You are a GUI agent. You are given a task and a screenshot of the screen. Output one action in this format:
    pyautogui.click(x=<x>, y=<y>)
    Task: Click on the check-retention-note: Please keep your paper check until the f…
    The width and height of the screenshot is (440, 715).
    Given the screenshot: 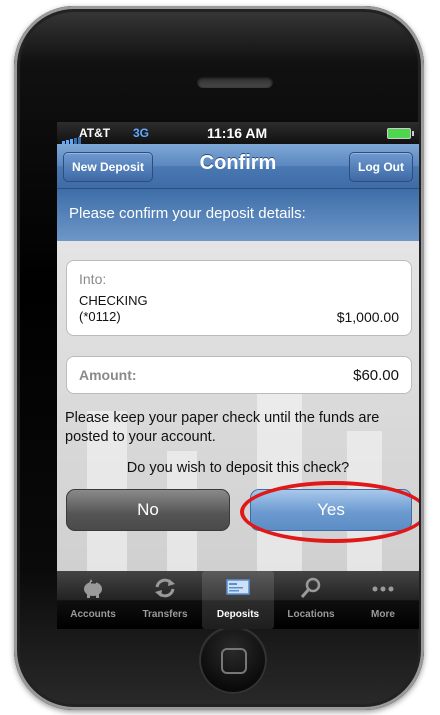 What is the action you would take?
    pyautogui.click(x=222, y=427)
    